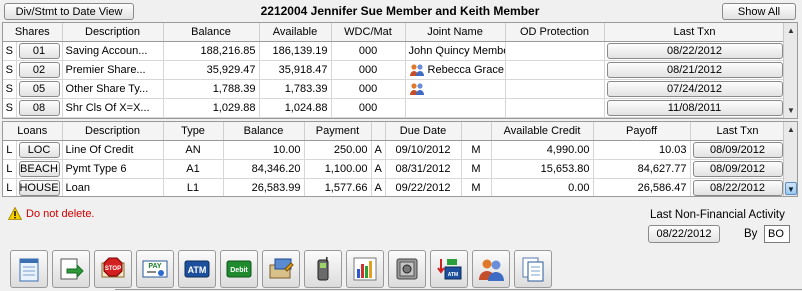 This screenshot has height=291, width=802. What do you see at coordinates (542, 131) in the screenshot?
I see `col-header-available-credit: Available Credit` at bounding box center [542, 131].